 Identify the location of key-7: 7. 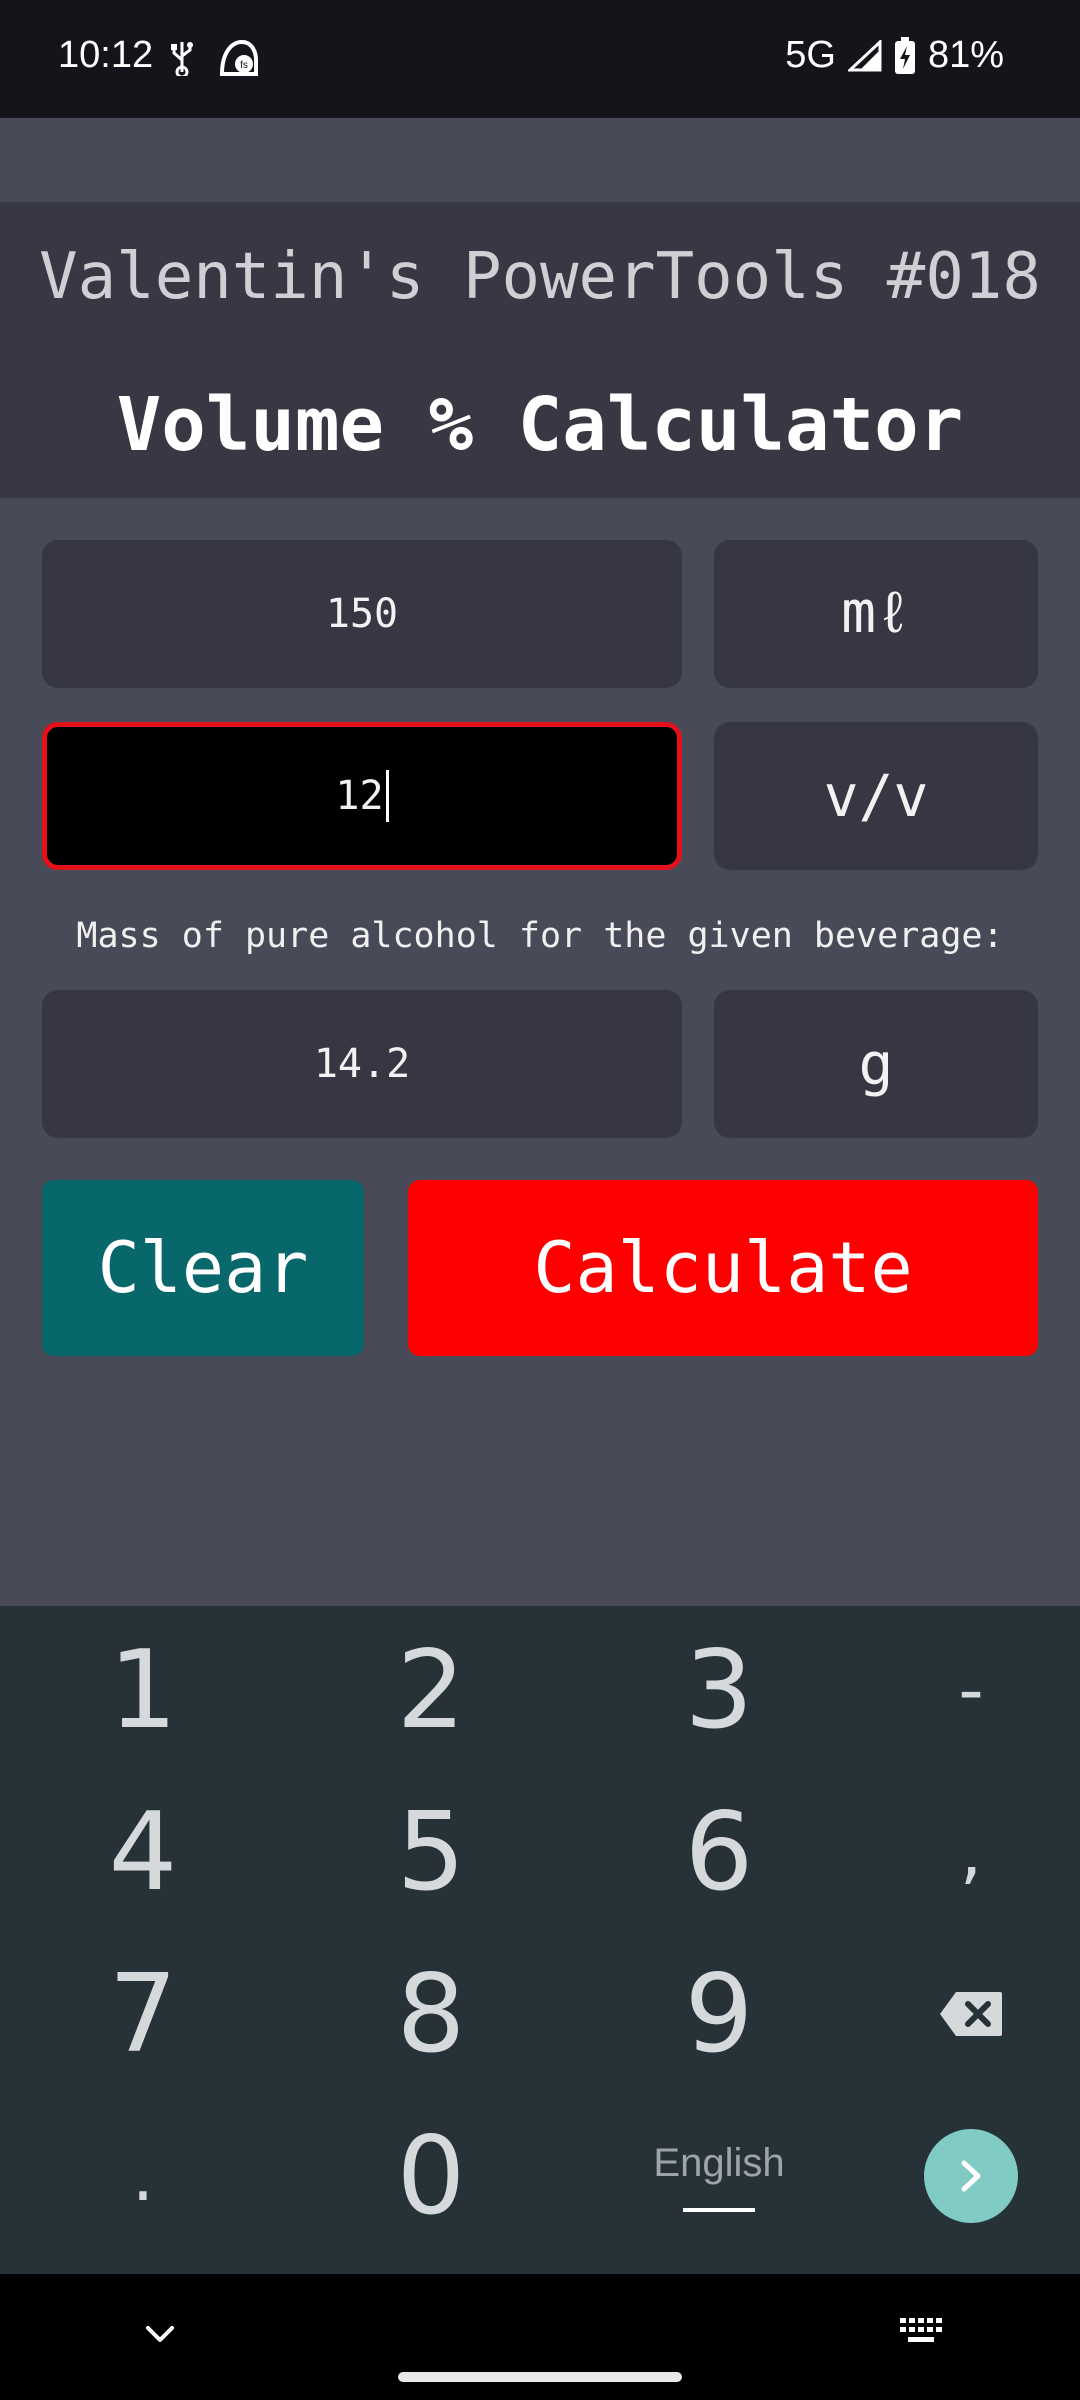
(143, 2014).